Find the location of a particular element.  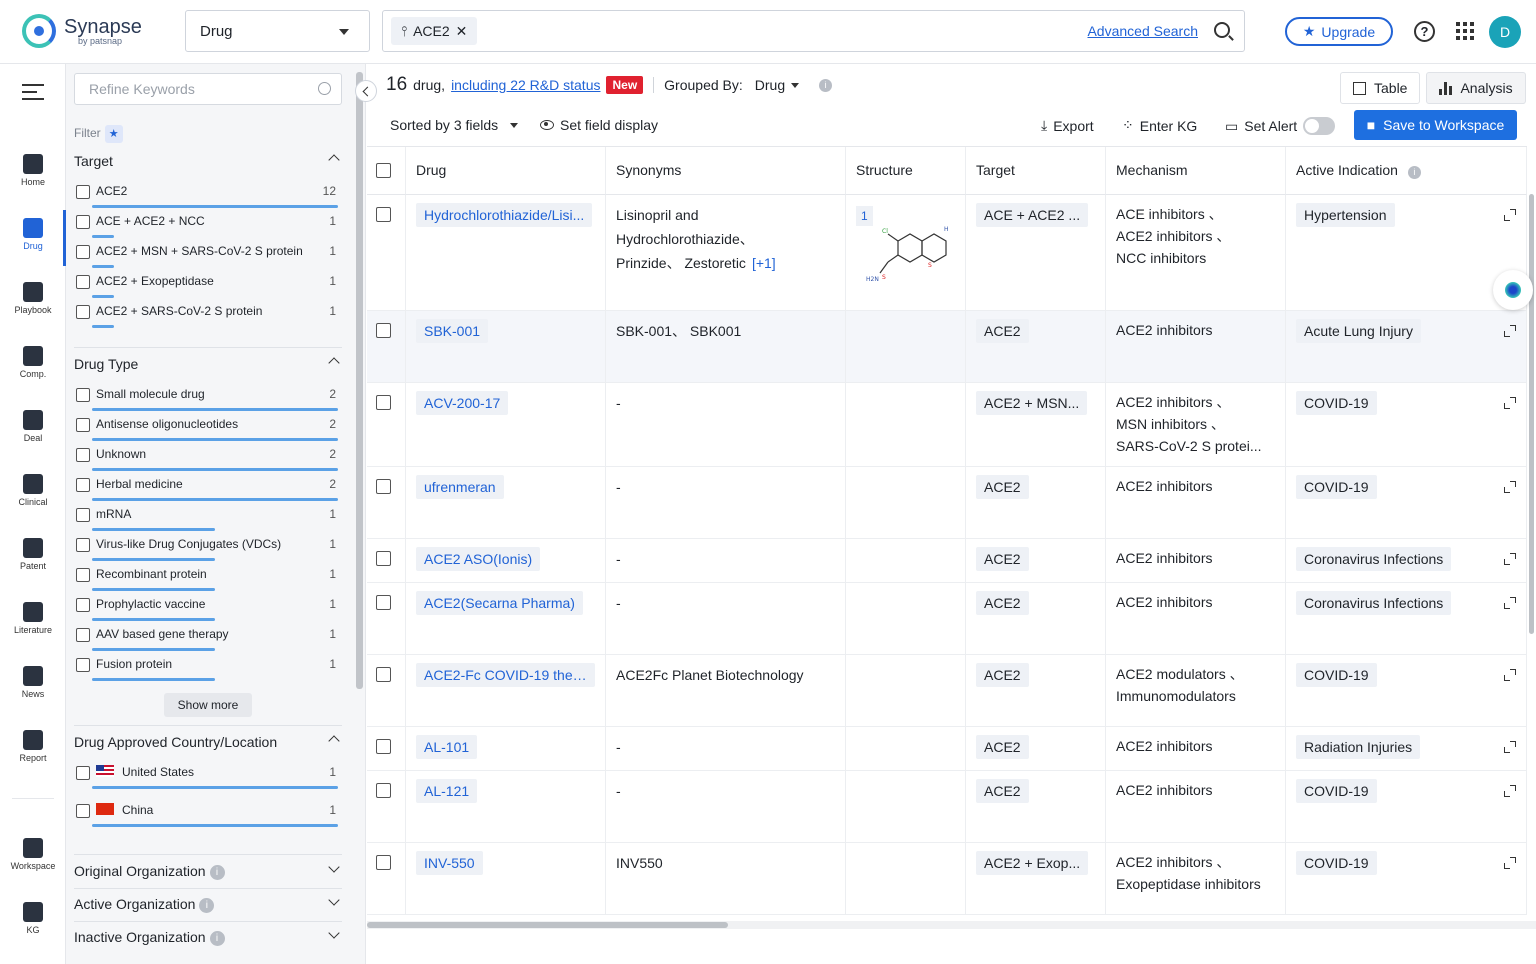

filter-option: Prophylactic vaccine1 is located at coordinates (208, 609).